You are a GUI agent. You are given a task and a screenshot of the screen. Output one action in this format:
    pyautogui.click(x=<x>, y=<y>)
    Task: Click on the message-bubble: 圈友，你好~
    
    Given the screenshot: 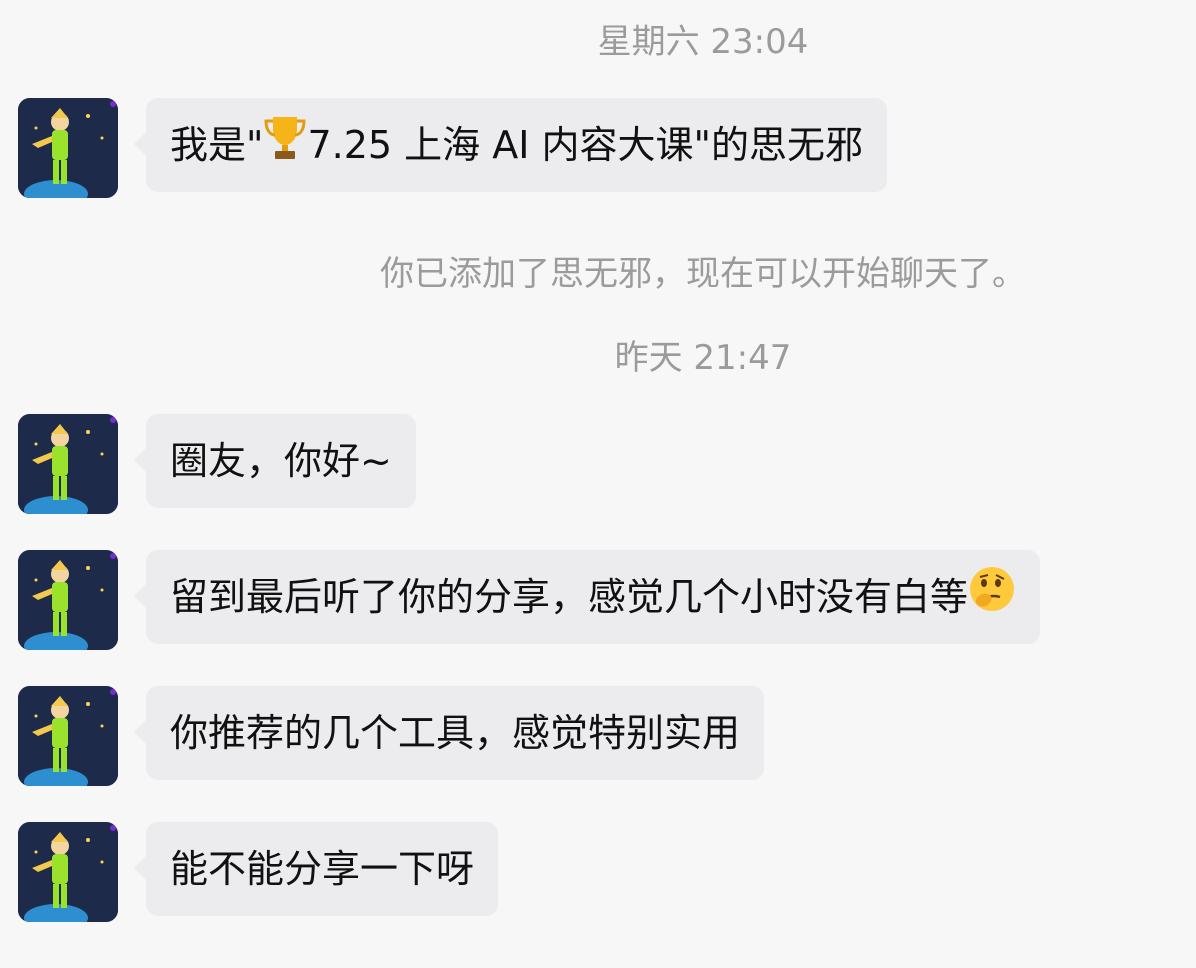 What is the action you would take?
    pyautogui.click(x=275, y=461)
    